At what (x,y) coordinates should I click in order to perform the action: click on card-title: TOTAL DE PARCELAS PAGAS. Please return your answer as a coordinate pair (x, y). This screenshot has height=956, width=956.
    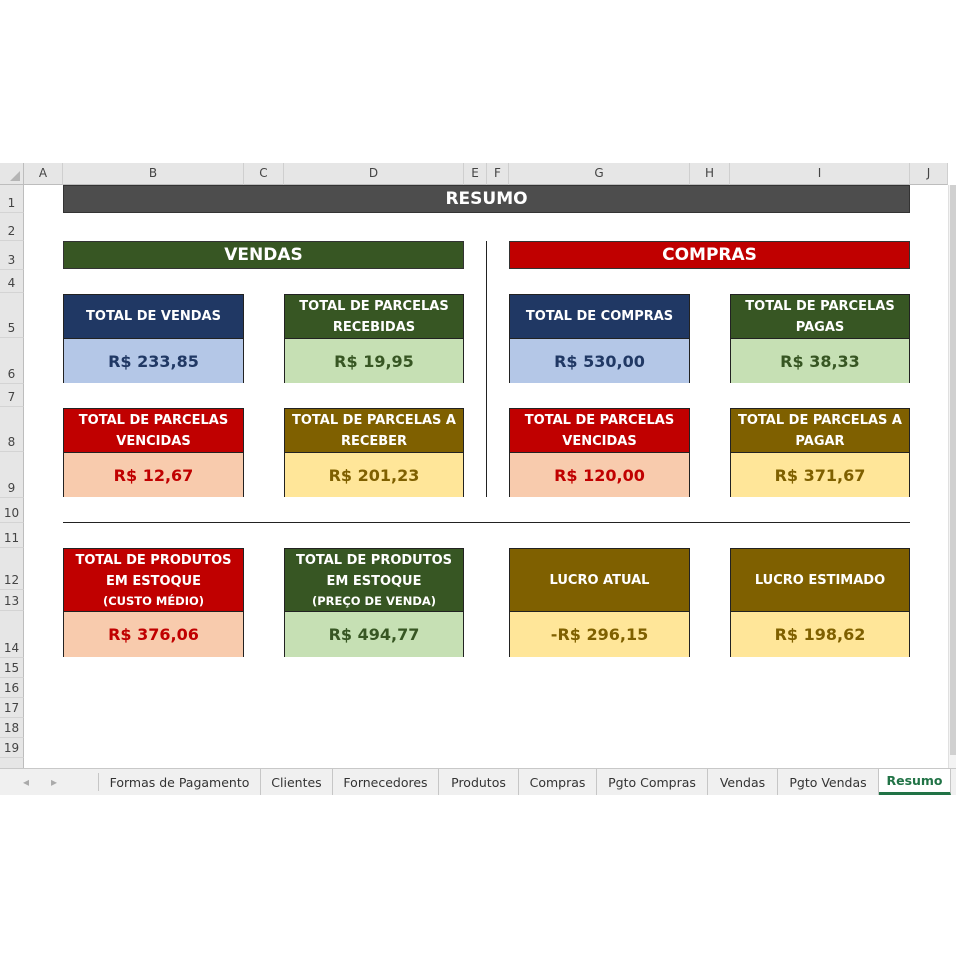
    Looking at the image, I should click on (820, 317).